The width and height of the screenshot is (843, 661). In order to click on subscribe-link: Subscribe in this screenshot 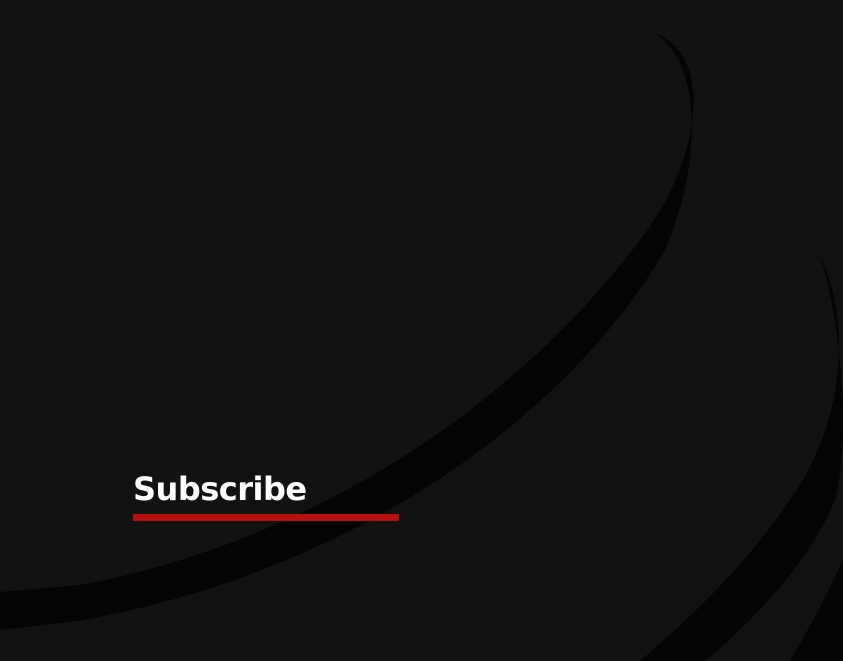, I will do `click(266, 489)`.